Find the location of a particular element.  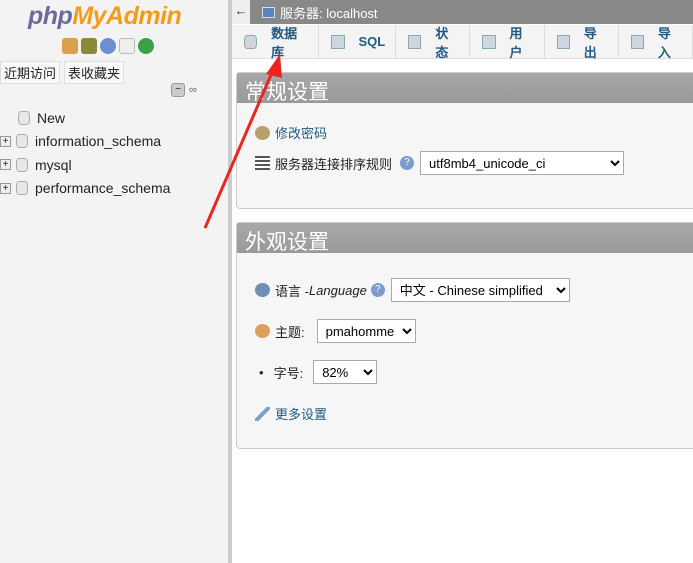

reload-icon is located at coordinates (146, 46).